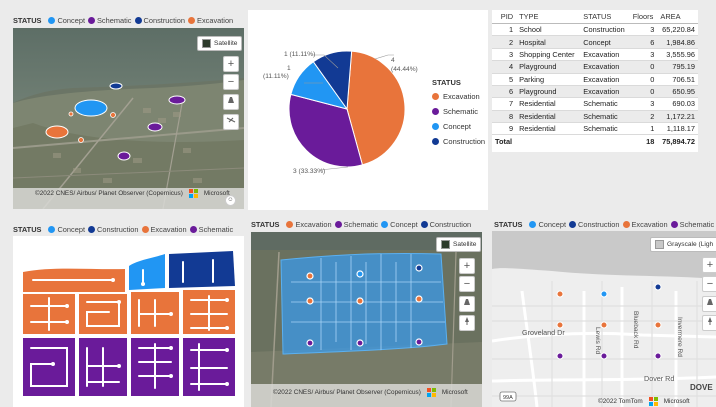  What do you see at coordinates (458, 141) in the screenshot?
I see `pie-legend-item: Construction` at bounding box center [458, 141].